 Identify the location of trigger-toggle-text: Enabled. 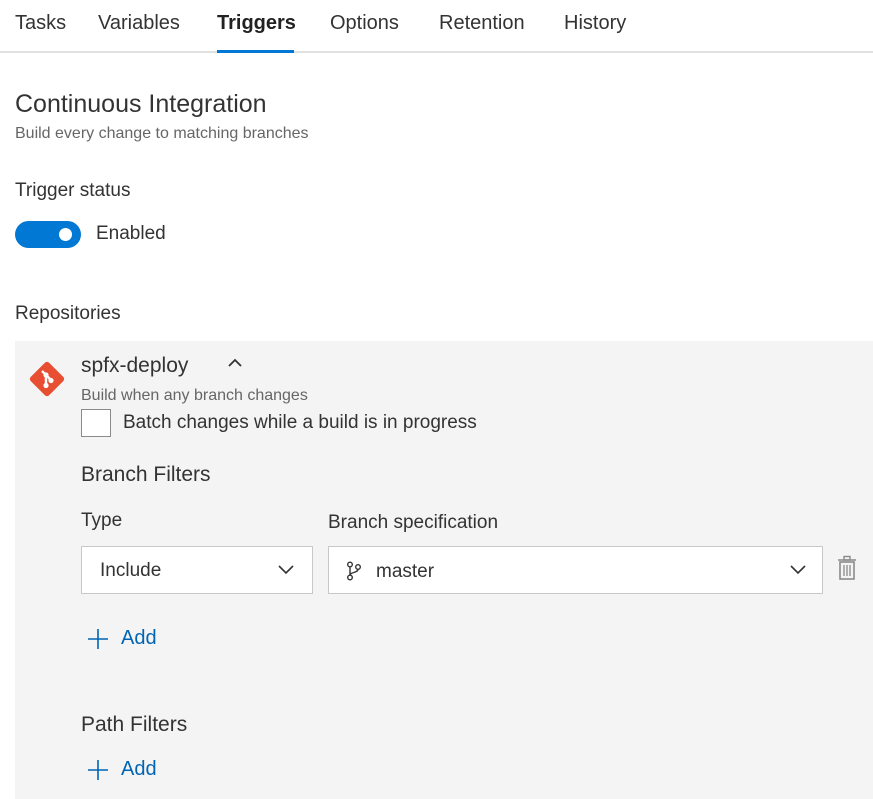
(131, 233).